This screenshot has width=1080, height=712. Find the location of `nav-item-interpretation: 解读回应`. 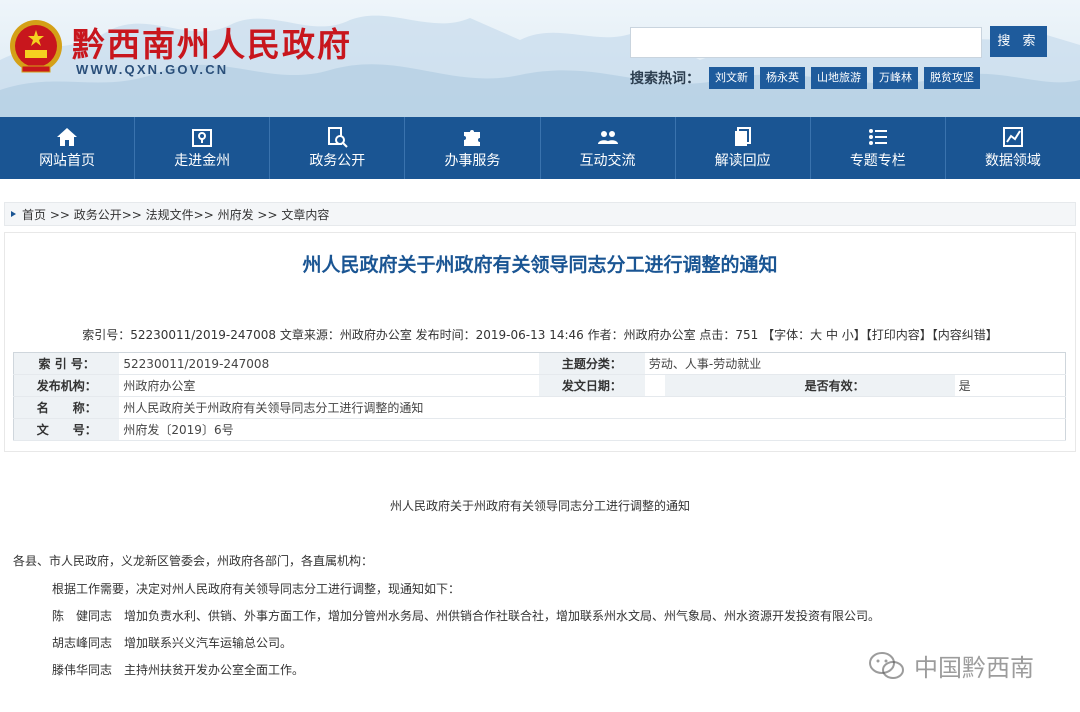

nav-item-interpretation: 解读回应 is located at coordinates (743, 148).